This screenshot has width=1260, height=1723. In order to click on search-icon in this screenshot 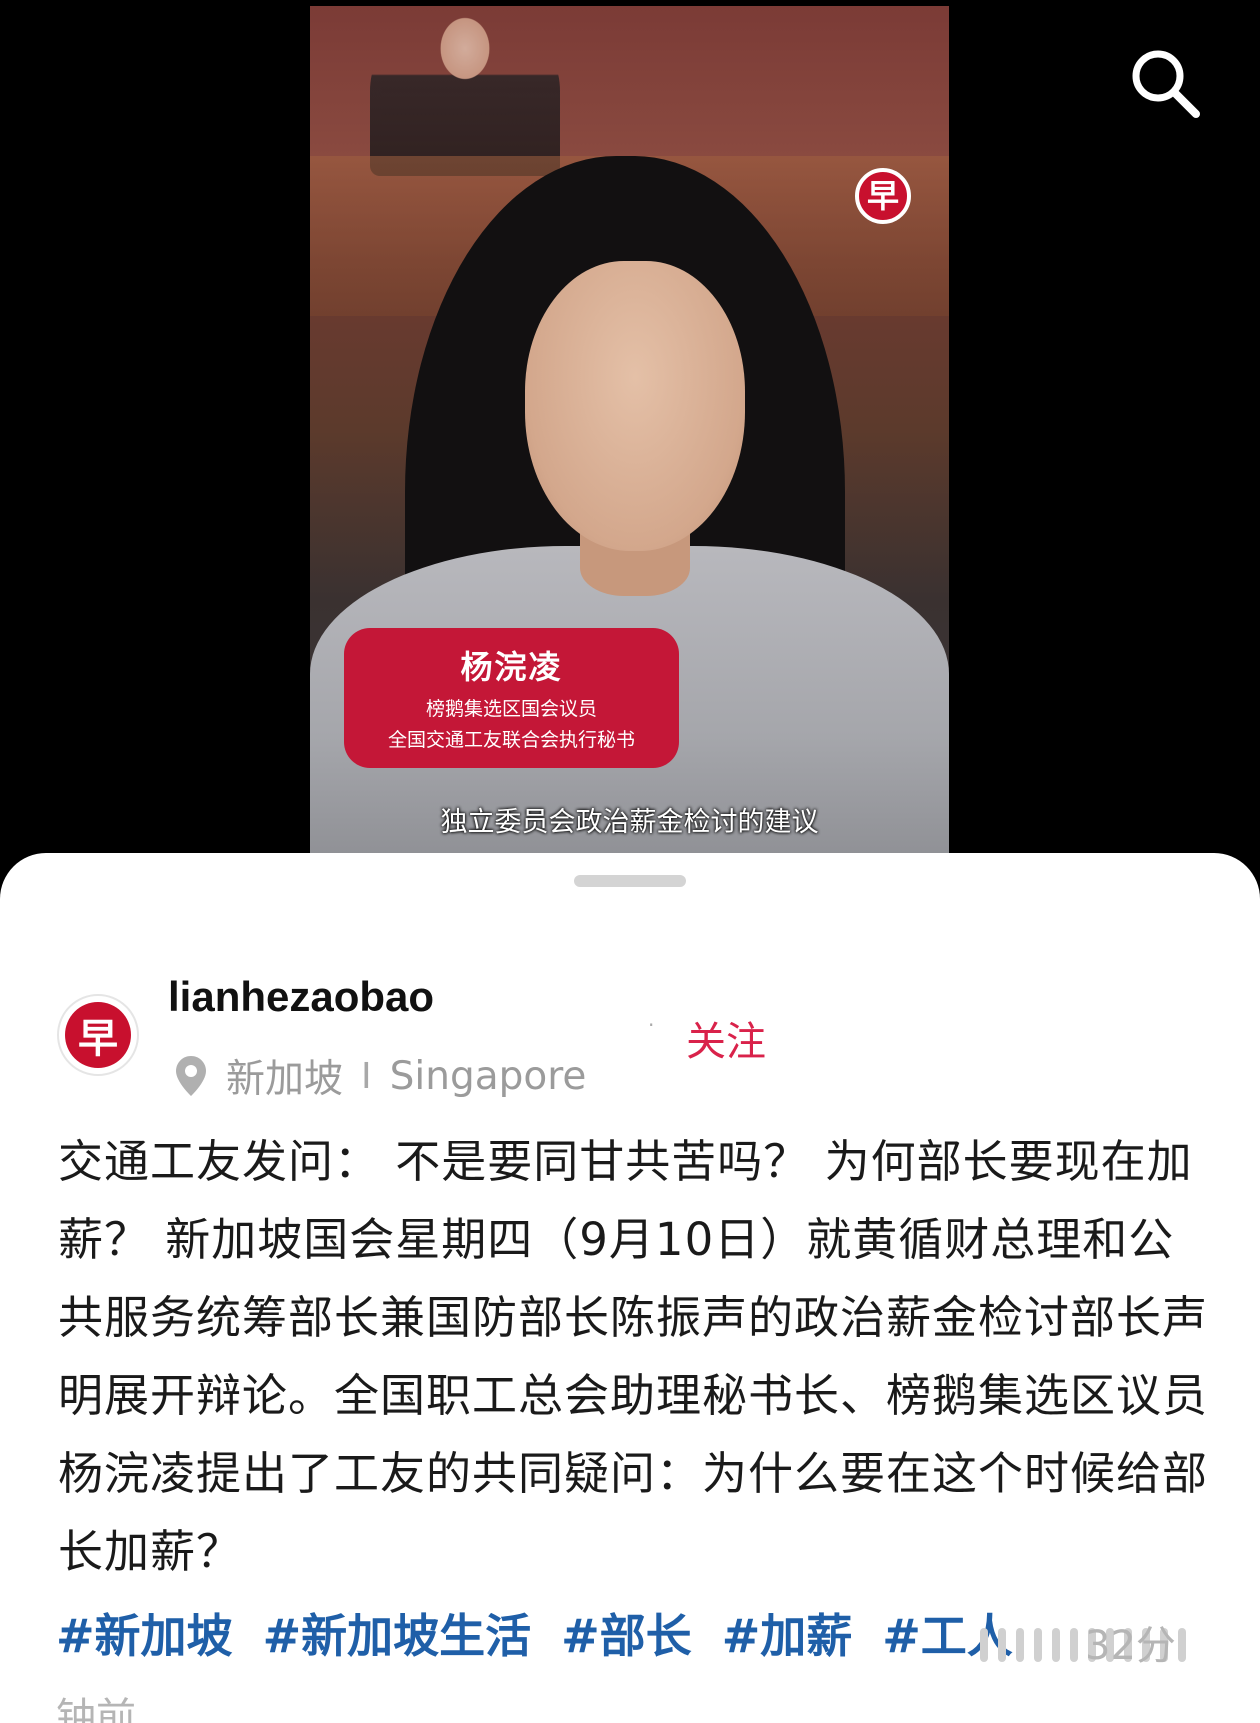, I will do `click(1166, 84)`.